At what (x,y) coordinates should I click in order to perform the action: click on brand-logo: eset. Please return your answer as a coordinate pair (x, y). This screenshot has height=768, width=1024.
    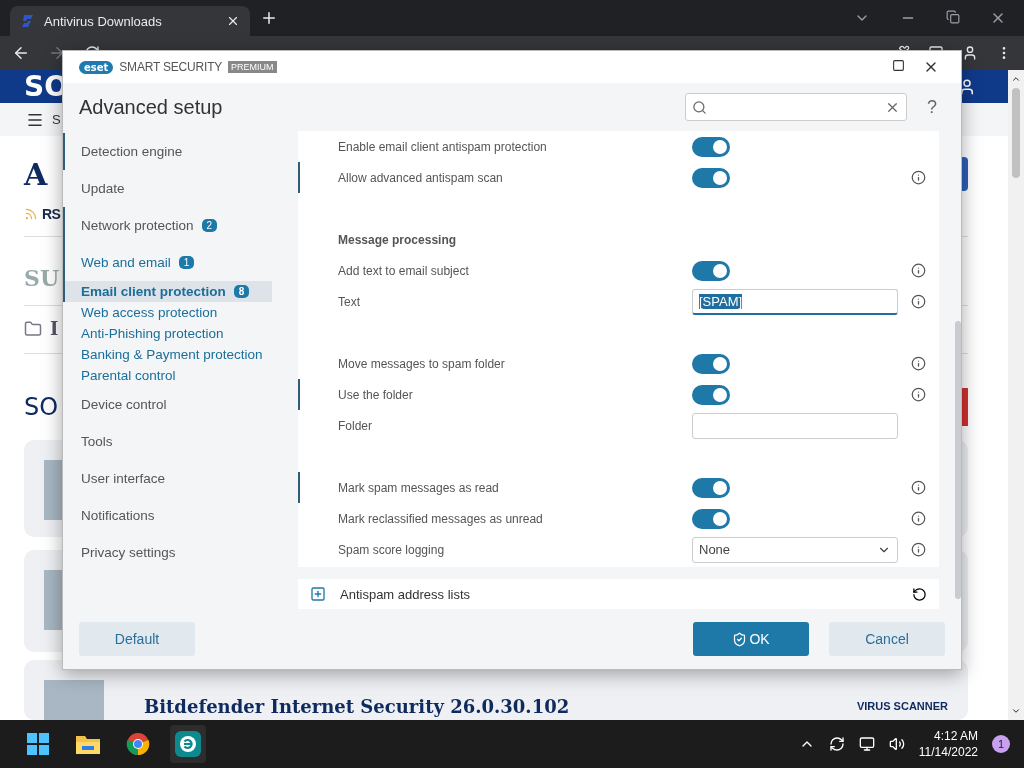
    Looking at the image, I should click on (96, 67).